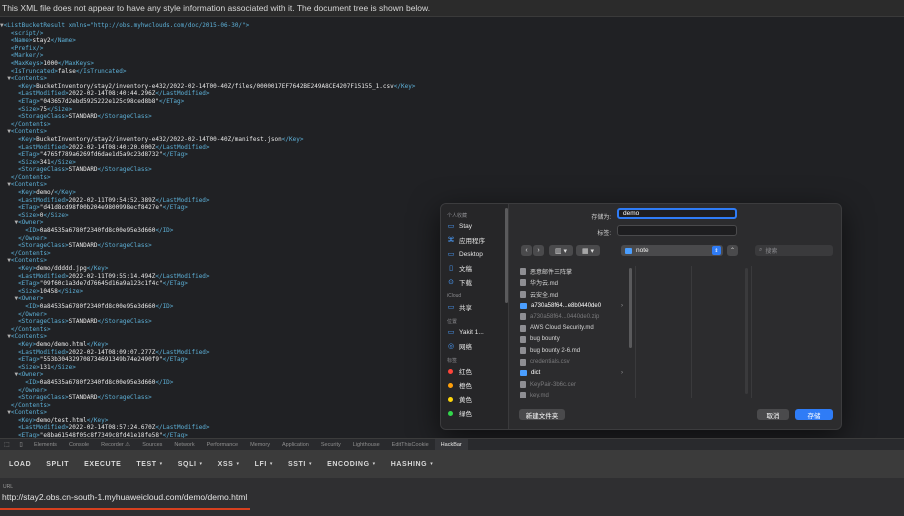 This screenshot has height=516, width=904. I want to click on xml-tag: </MaxKeys>, so click(75, 63).